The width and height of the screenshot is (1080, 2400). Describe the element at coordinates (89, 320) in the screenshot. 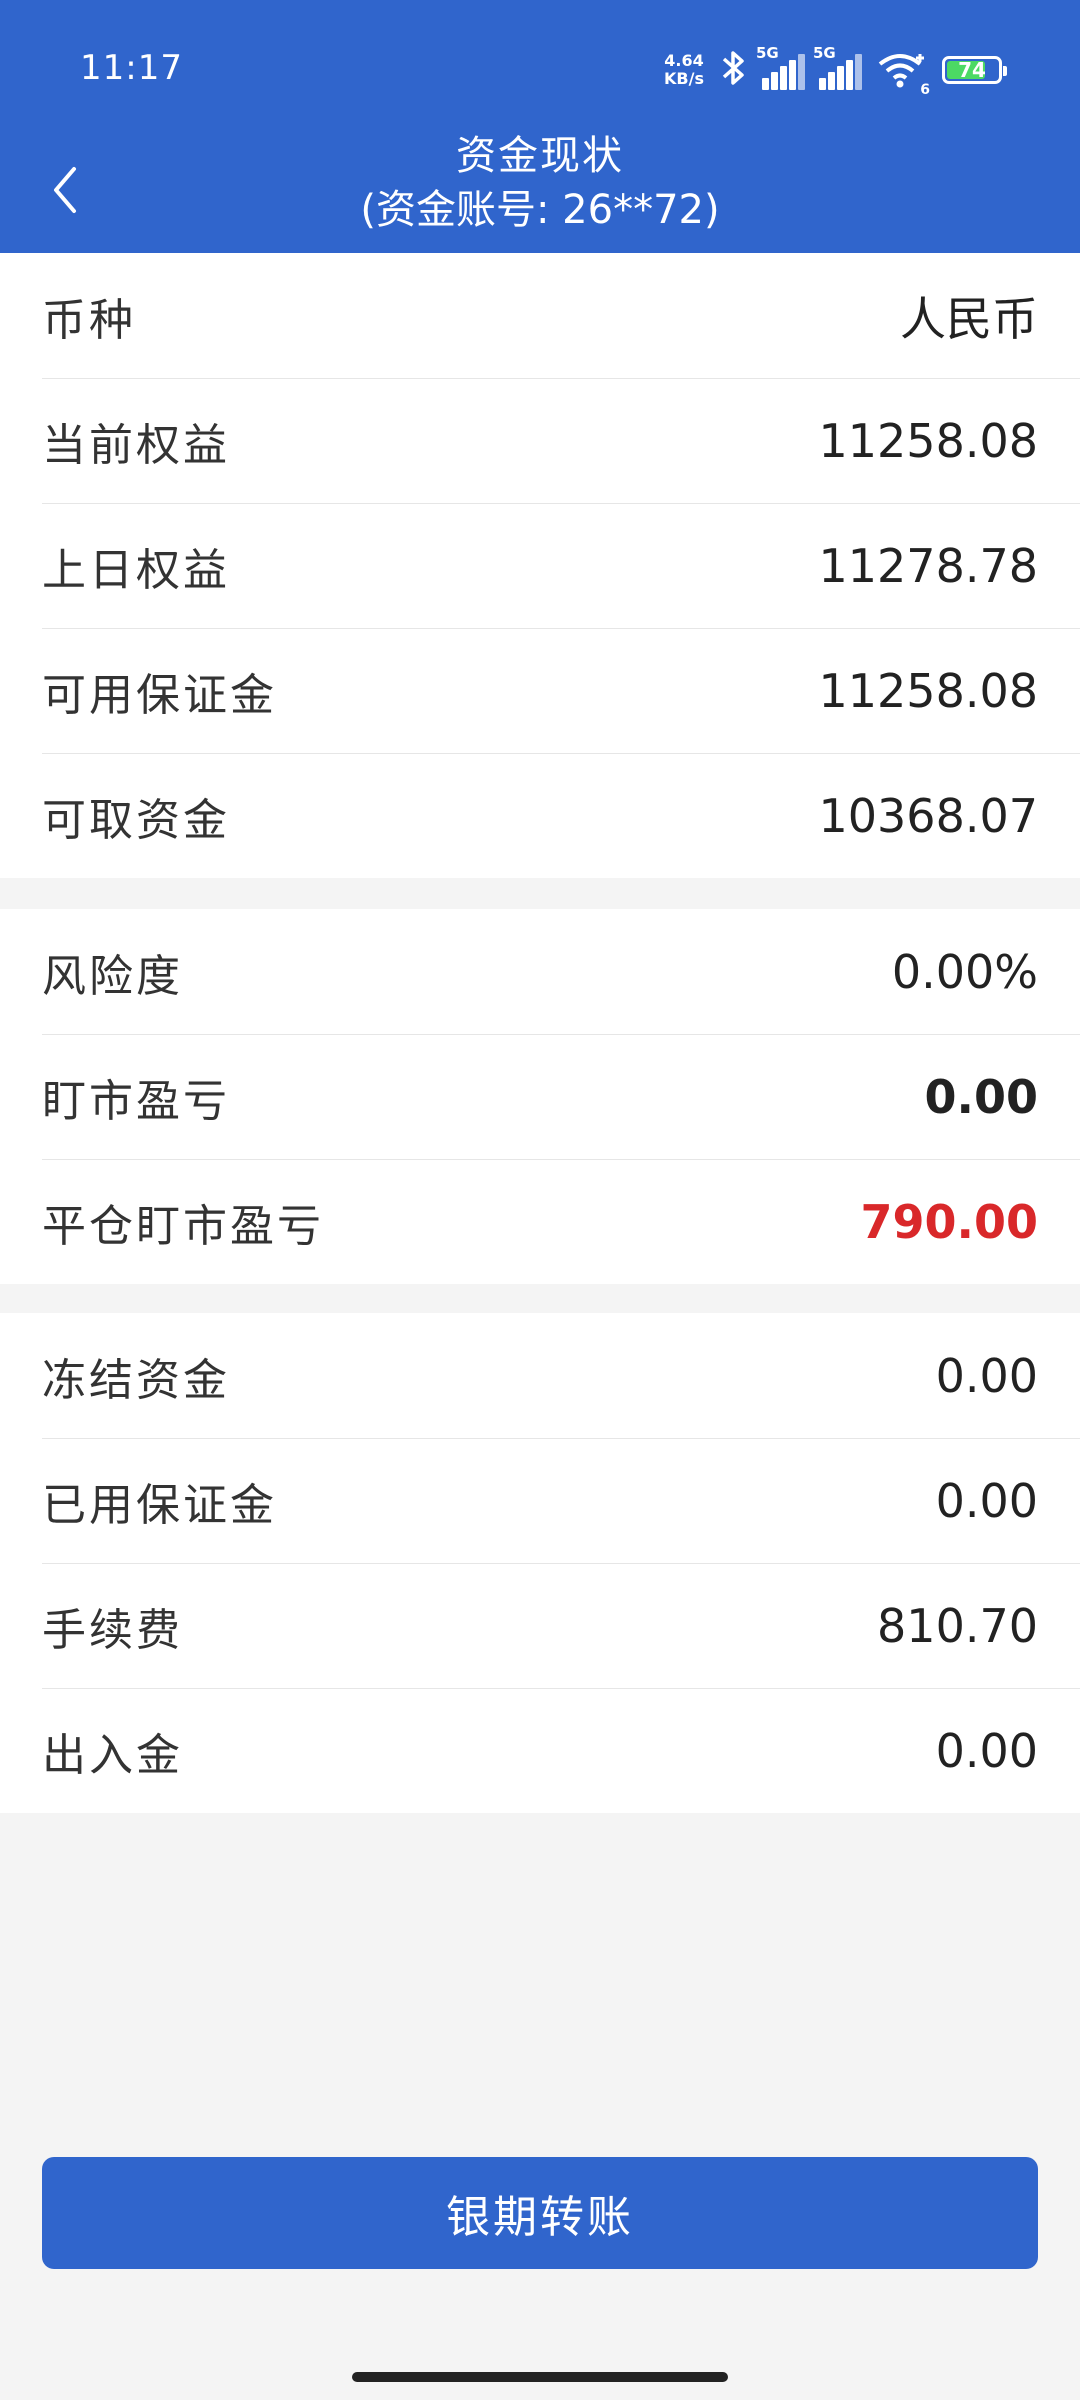

I see `currency-label: 币种` at that location.